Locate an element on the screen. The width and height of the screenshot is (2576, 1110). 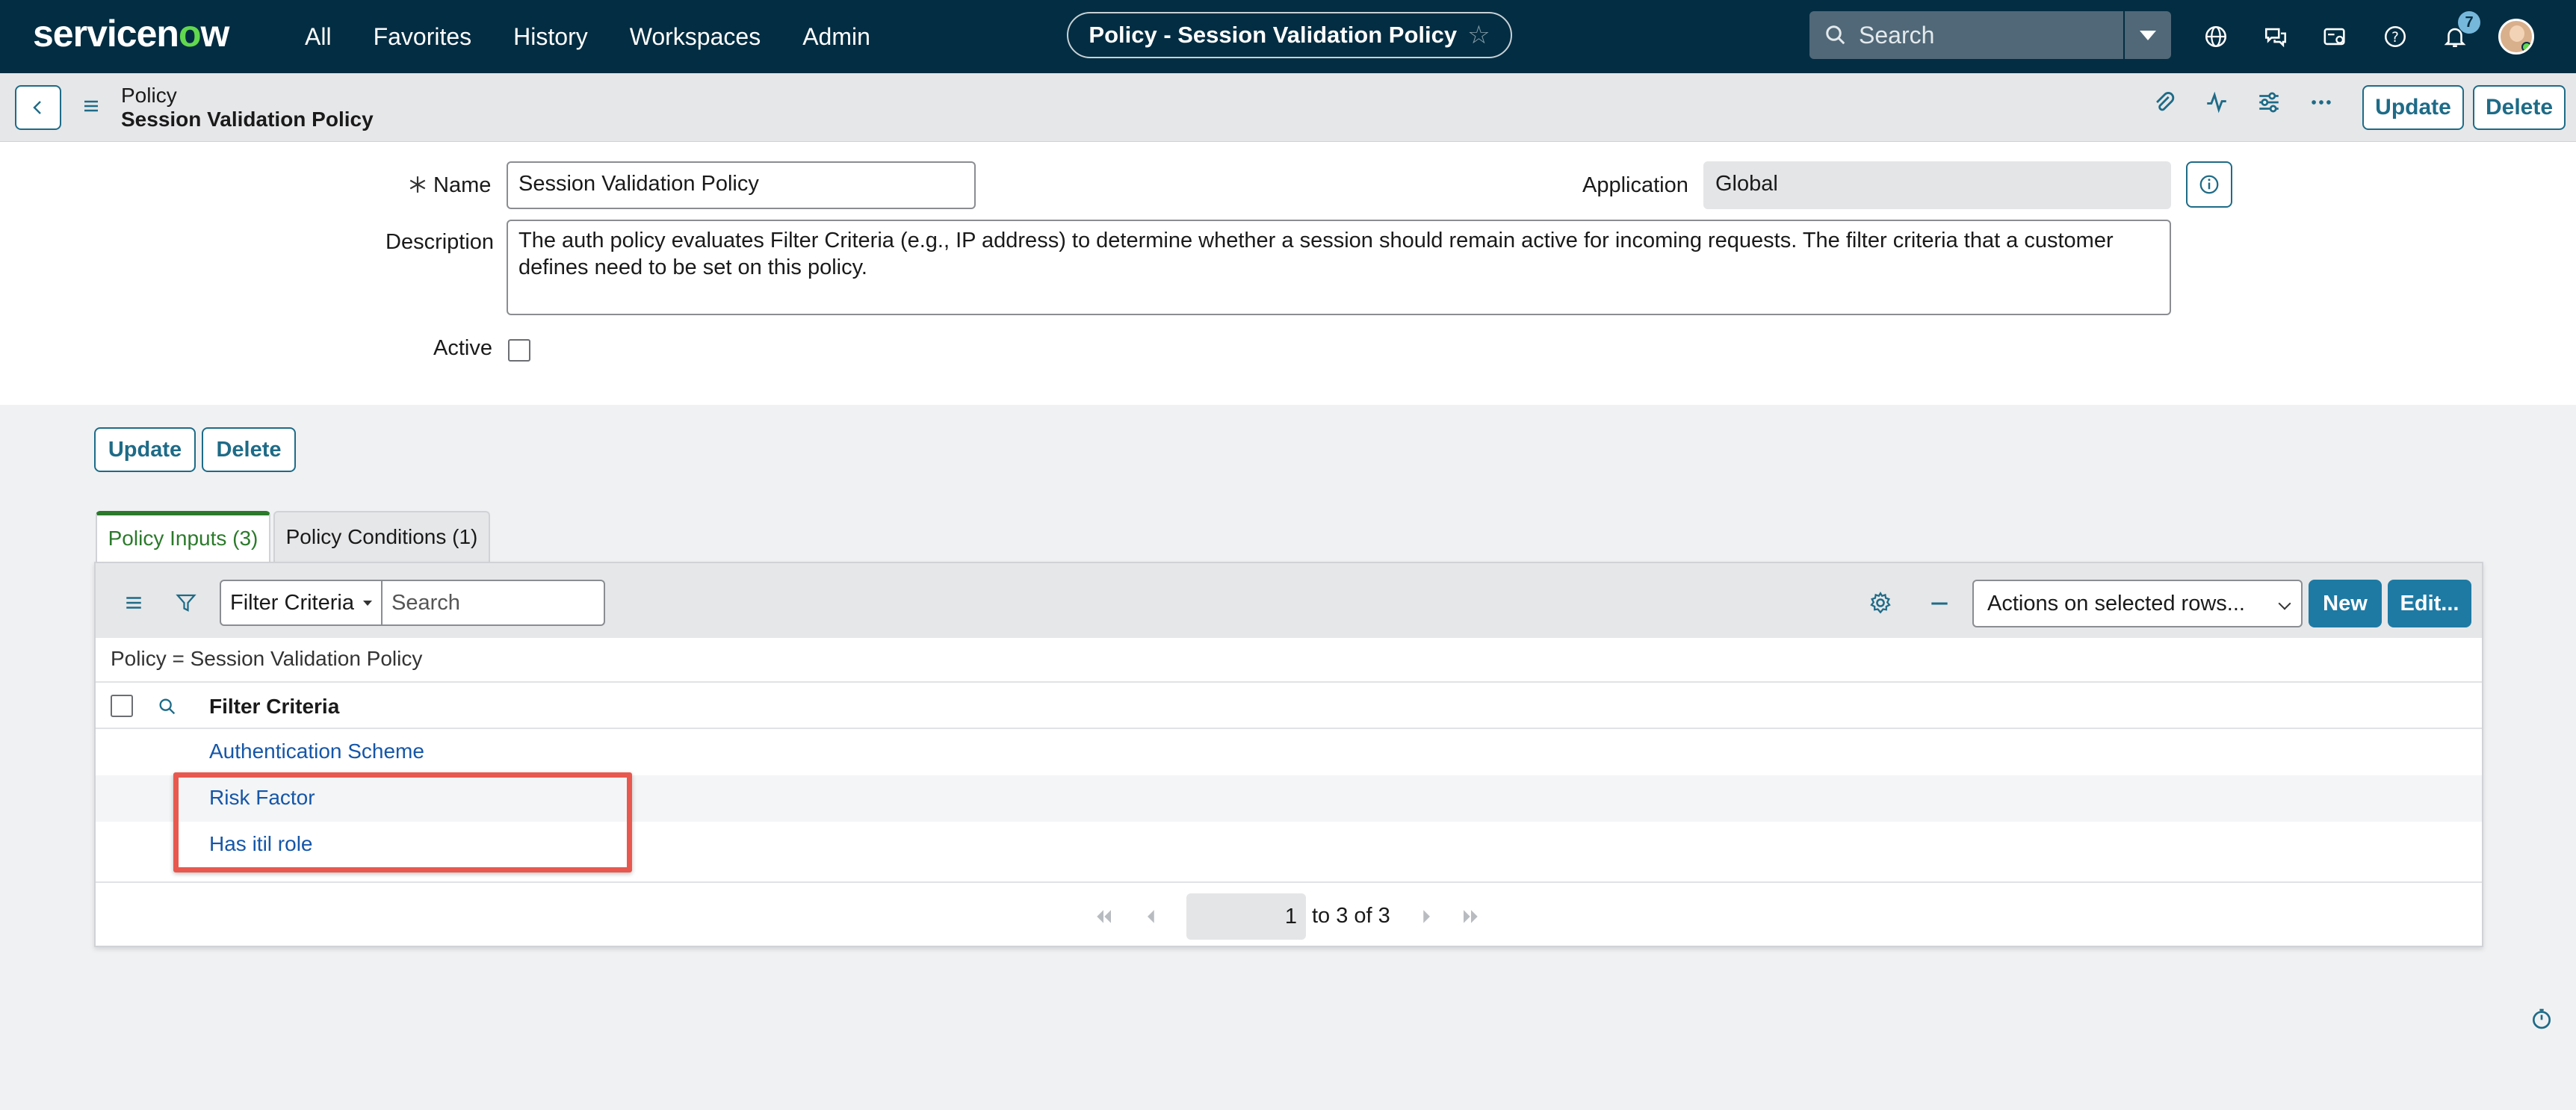
list-pagination: 1 to 3 of 3 is located at coordinates (1289, 915).